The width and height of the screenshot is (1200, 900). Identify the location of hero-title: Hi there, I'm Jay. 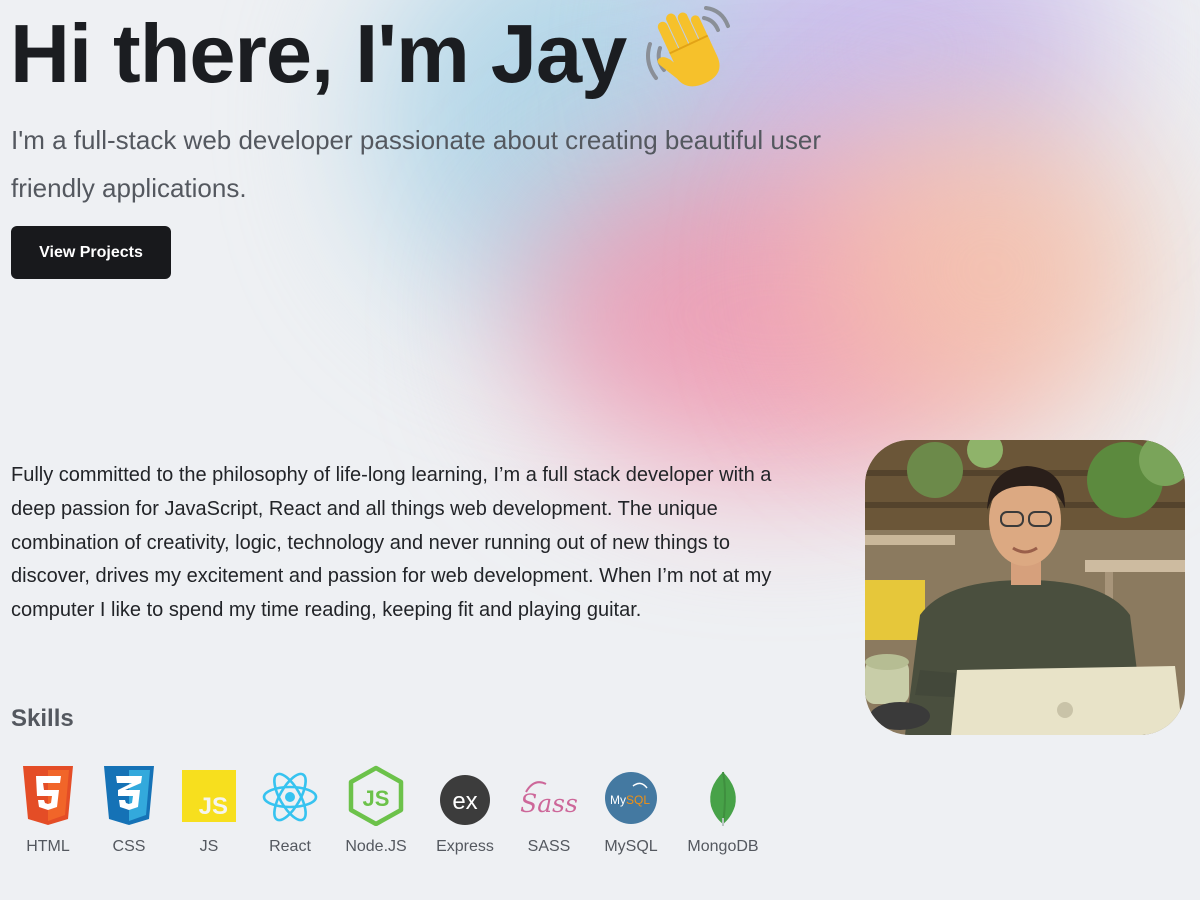
(372, 54).